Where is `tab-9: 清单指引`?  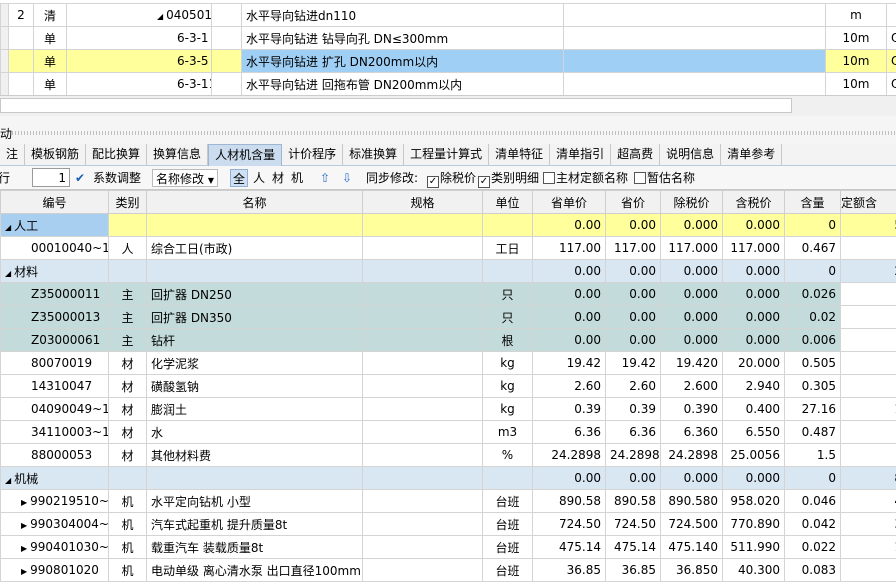 tab-9: 清单指引 is located at coordinates (581, 155).